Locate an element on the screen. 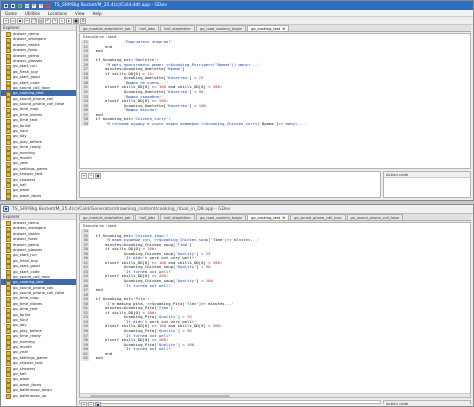 This screenshot has height=407, width=474. cut-icon: ✂ is located at coordinates (27, 20).